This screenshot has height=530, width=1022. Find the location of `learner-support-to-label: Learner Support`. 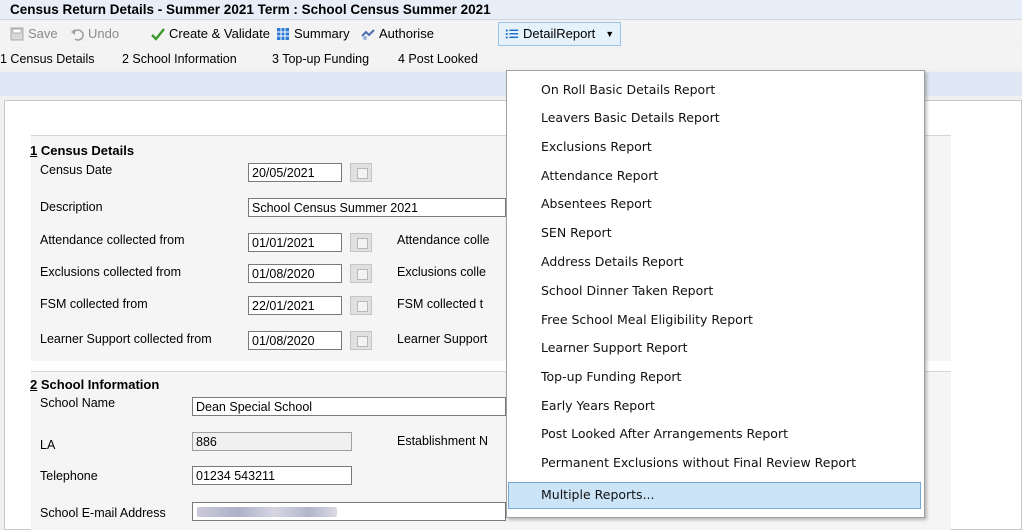

learner-support-to-label: Learner Support is located at coordinates (442, 339).